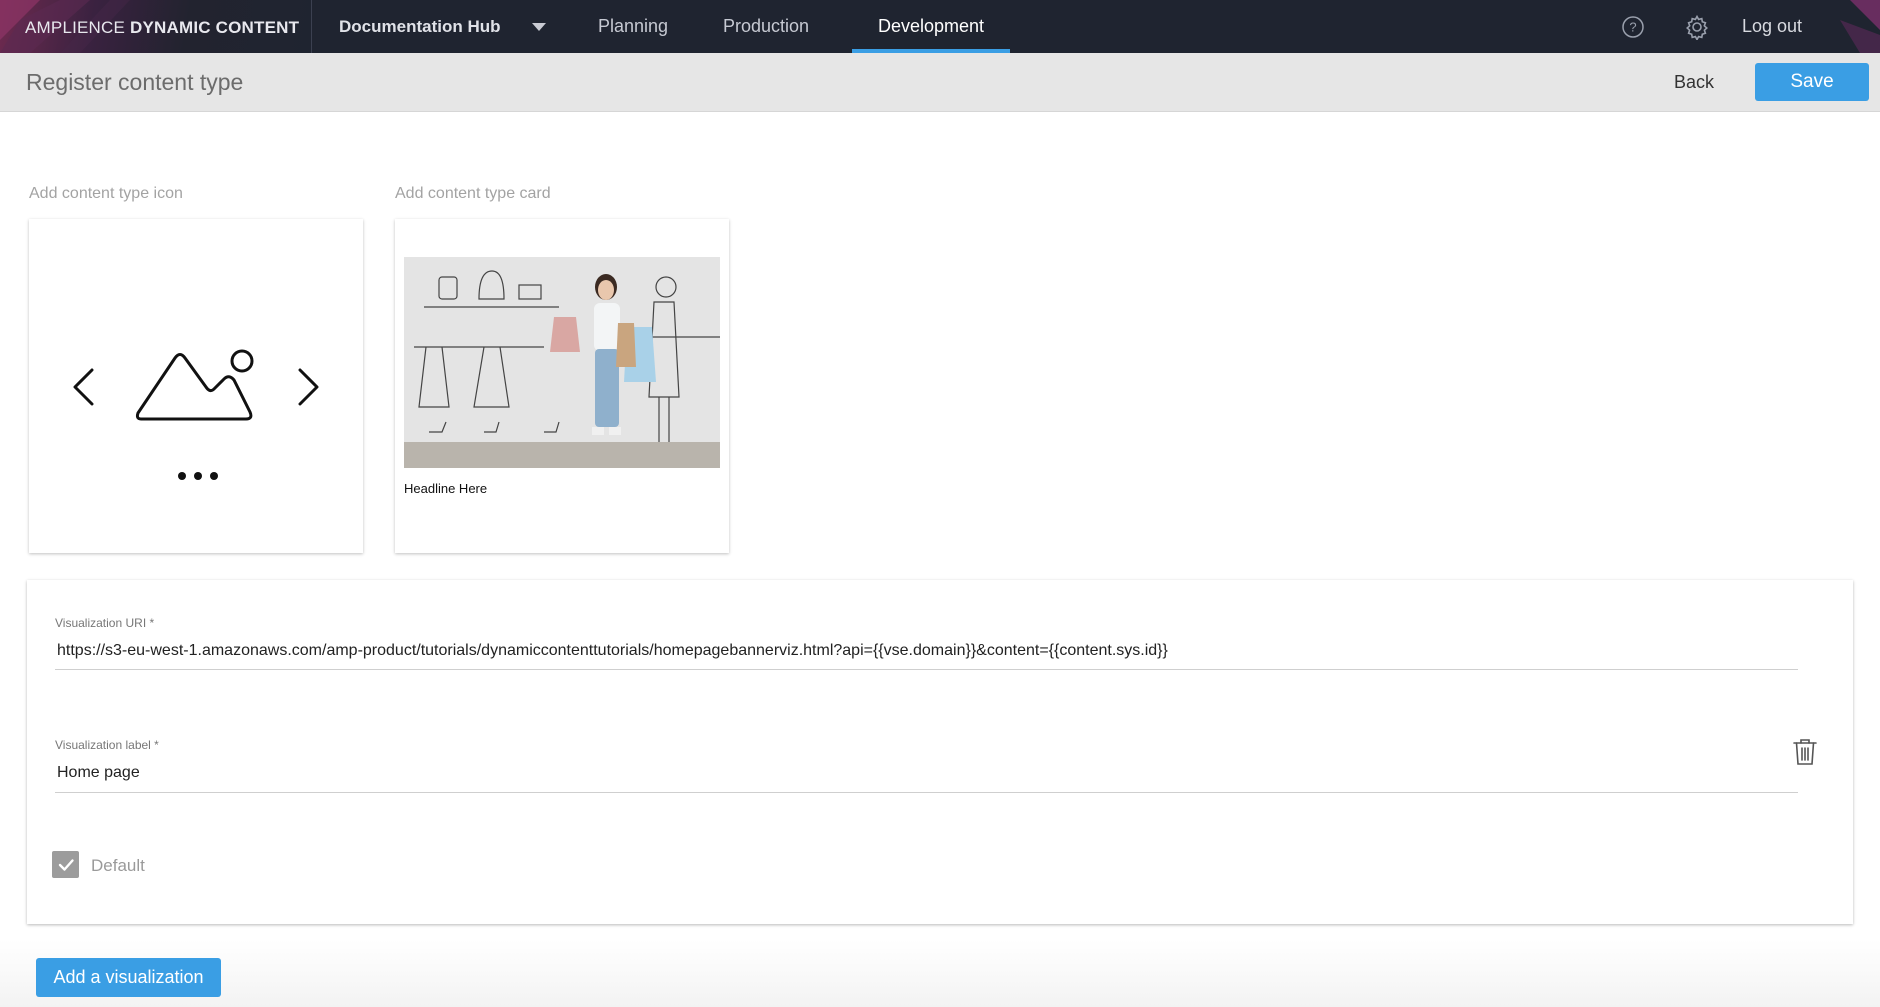  I want to click on logout-link: Log out, so click(1772, 26).